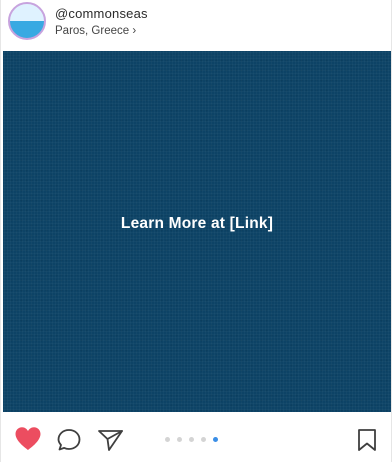 Image resolution: width=392 pixels, height=462 pixels. I want to click on paper-plane-icon, so click(111, 441).